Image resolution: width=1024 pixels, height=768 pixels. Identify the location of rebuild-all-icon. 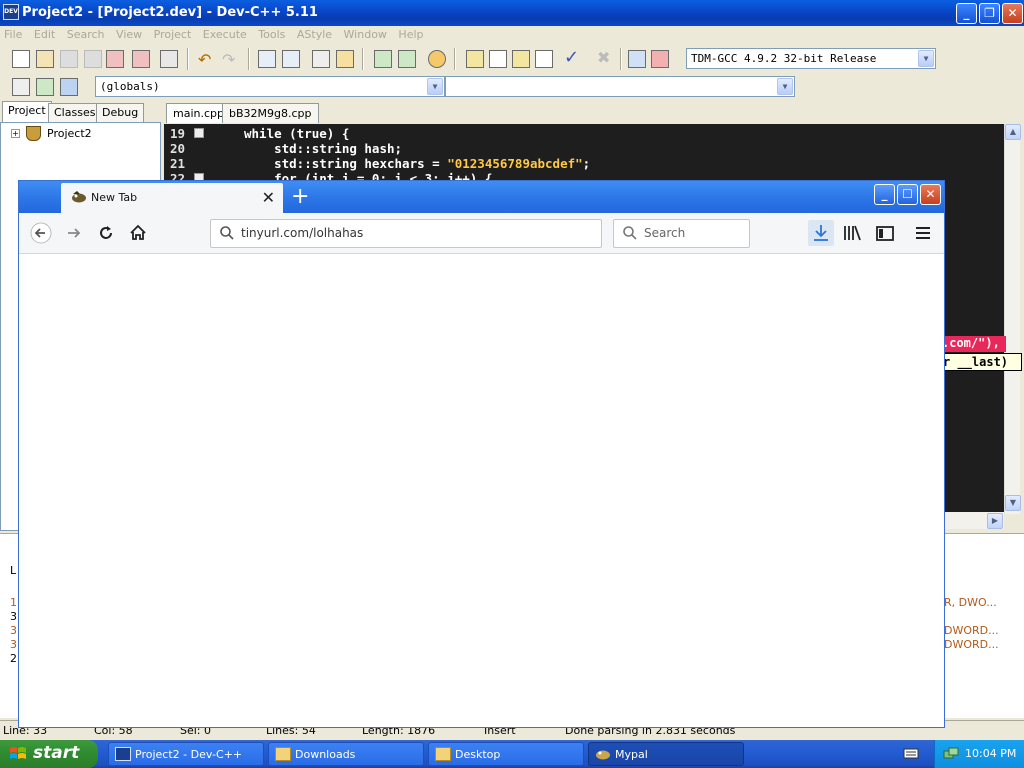
(544, 59).